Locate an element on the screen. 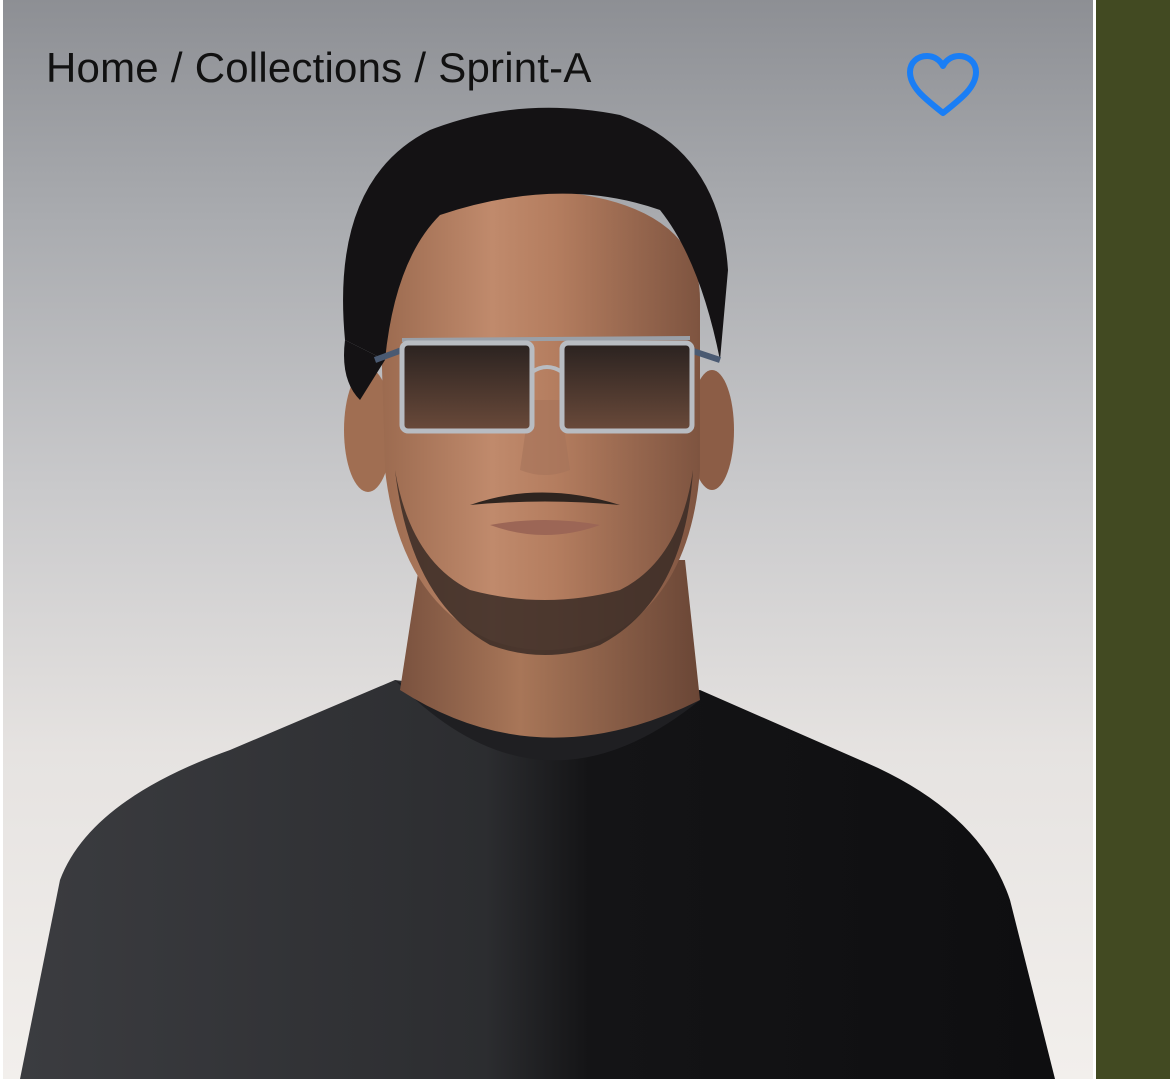 The image size is (1170, 1079). breadcrumb-collections-link: Collections is located at coordinates (299, 67).